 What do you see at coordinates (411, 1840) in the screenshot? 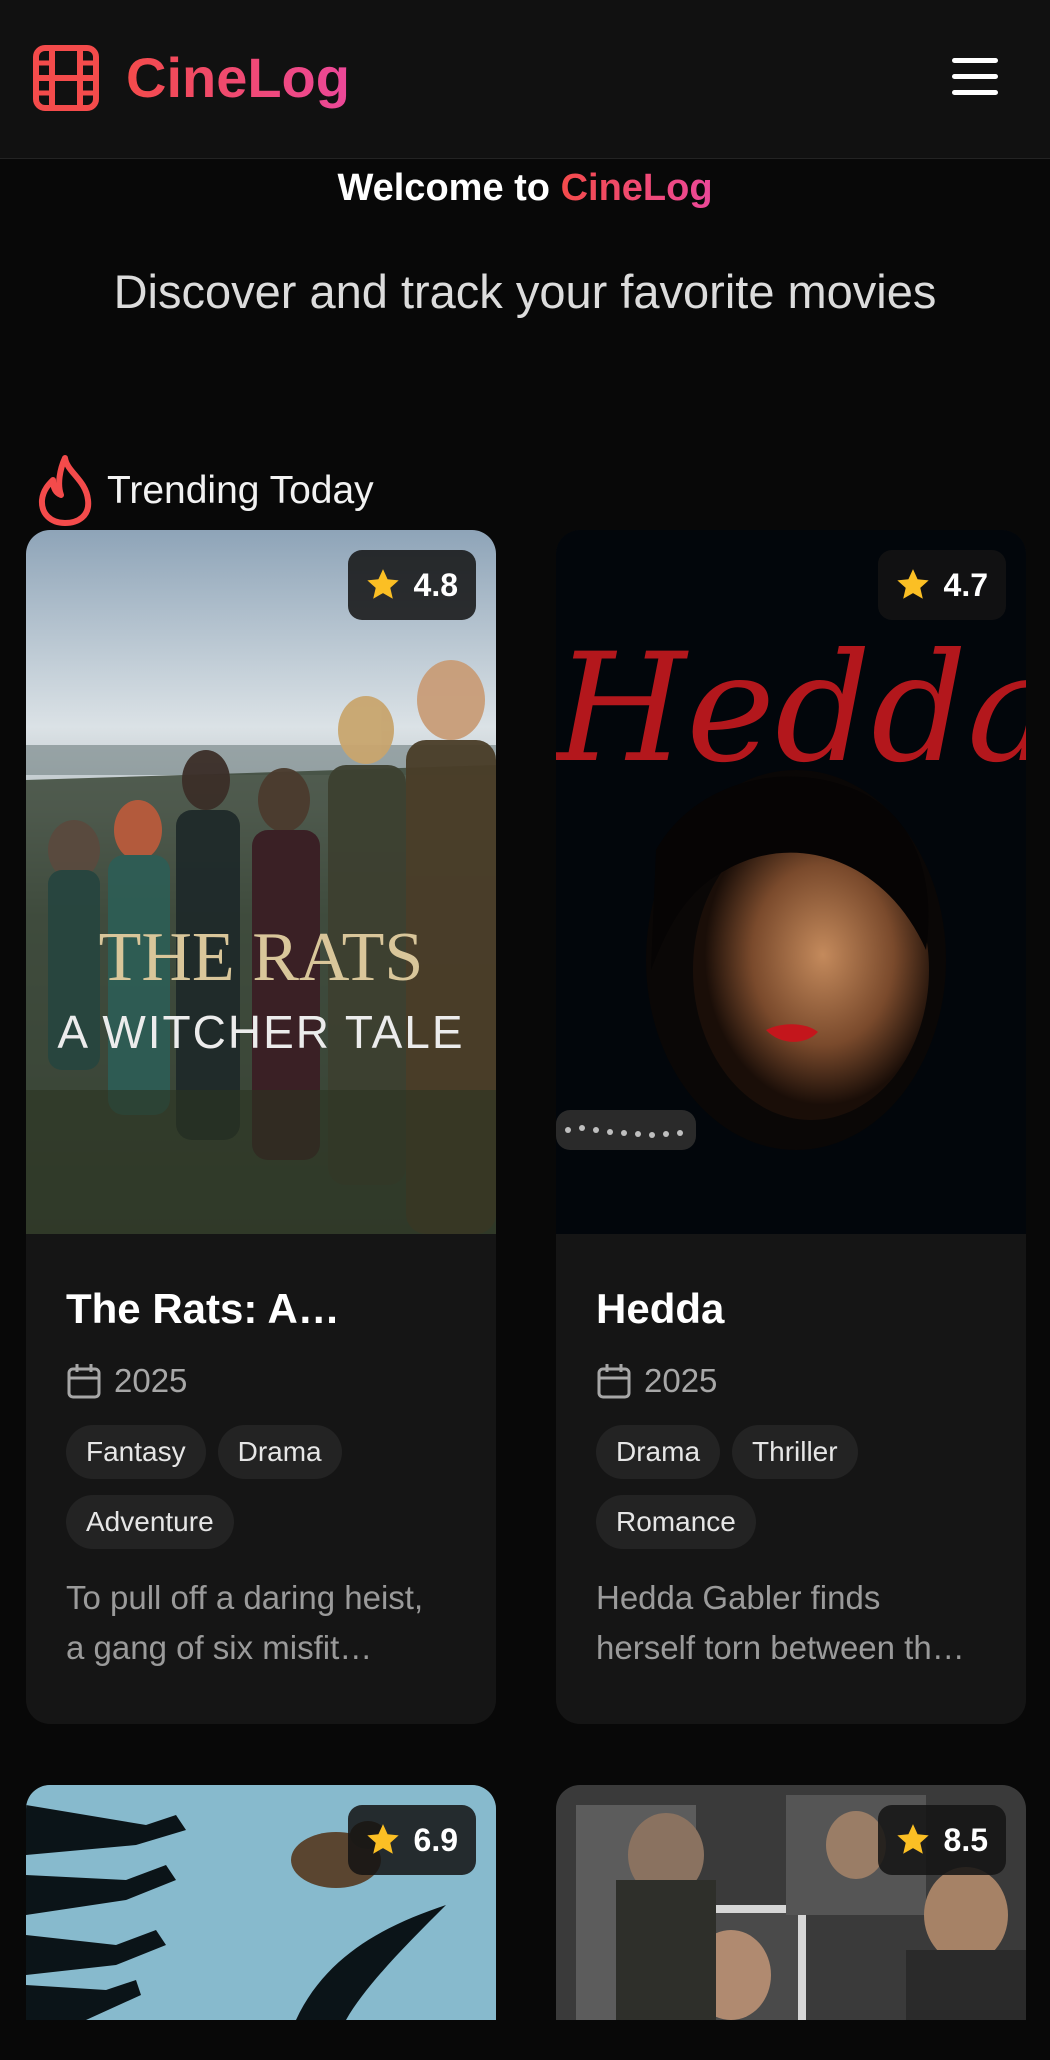
I see `rating-badge: 6.9` at bounding box center [411, 1840].